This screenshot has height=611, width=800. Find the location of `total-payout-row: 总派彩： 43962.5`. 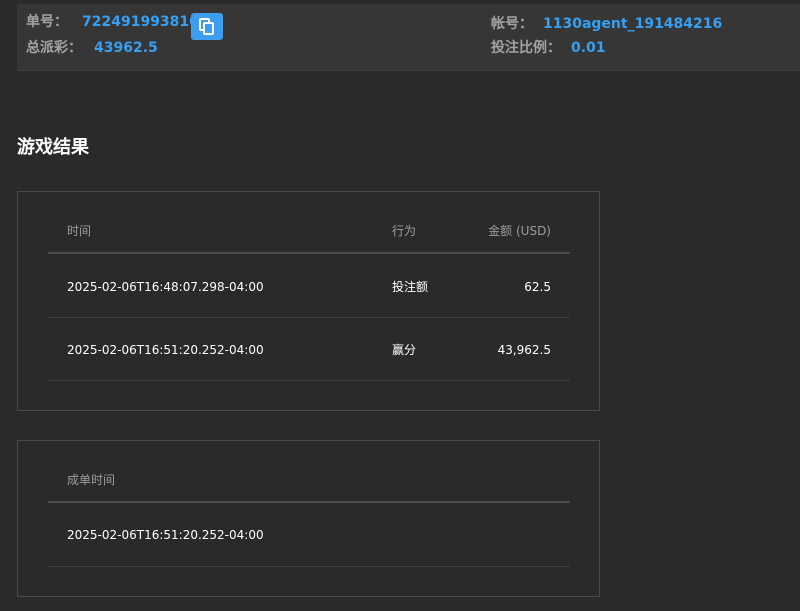

total-payout-row: 总派彩： 43962.5 is located at coordinates (92, 48).